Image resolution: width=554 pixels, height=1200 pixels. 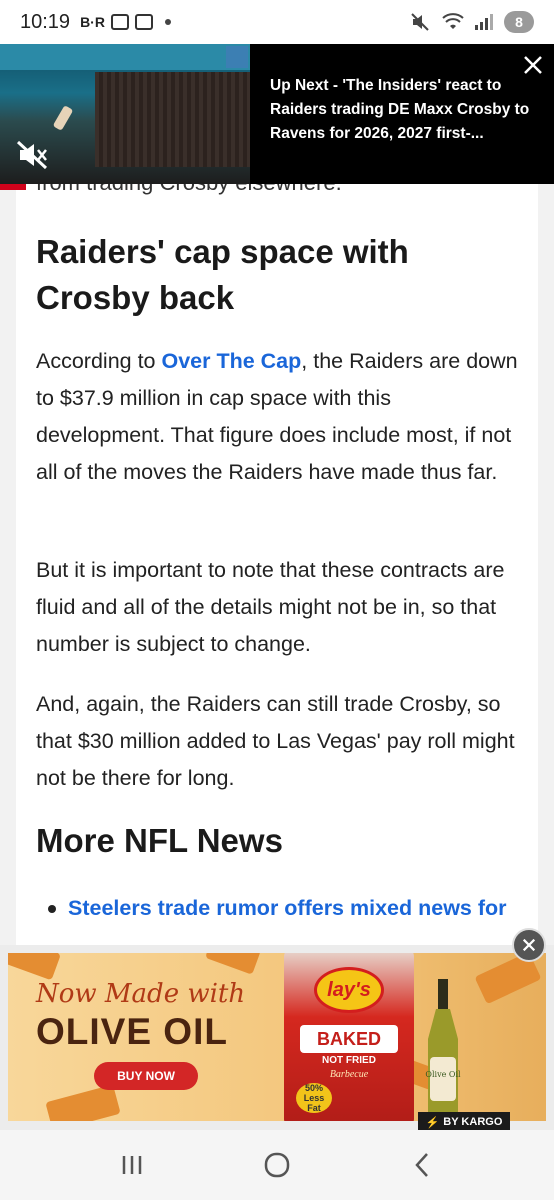 What do you see at coordinates (349, 990) in the screenshot?
I see `lays-logo: lay's` at bounding box center [349, 990].